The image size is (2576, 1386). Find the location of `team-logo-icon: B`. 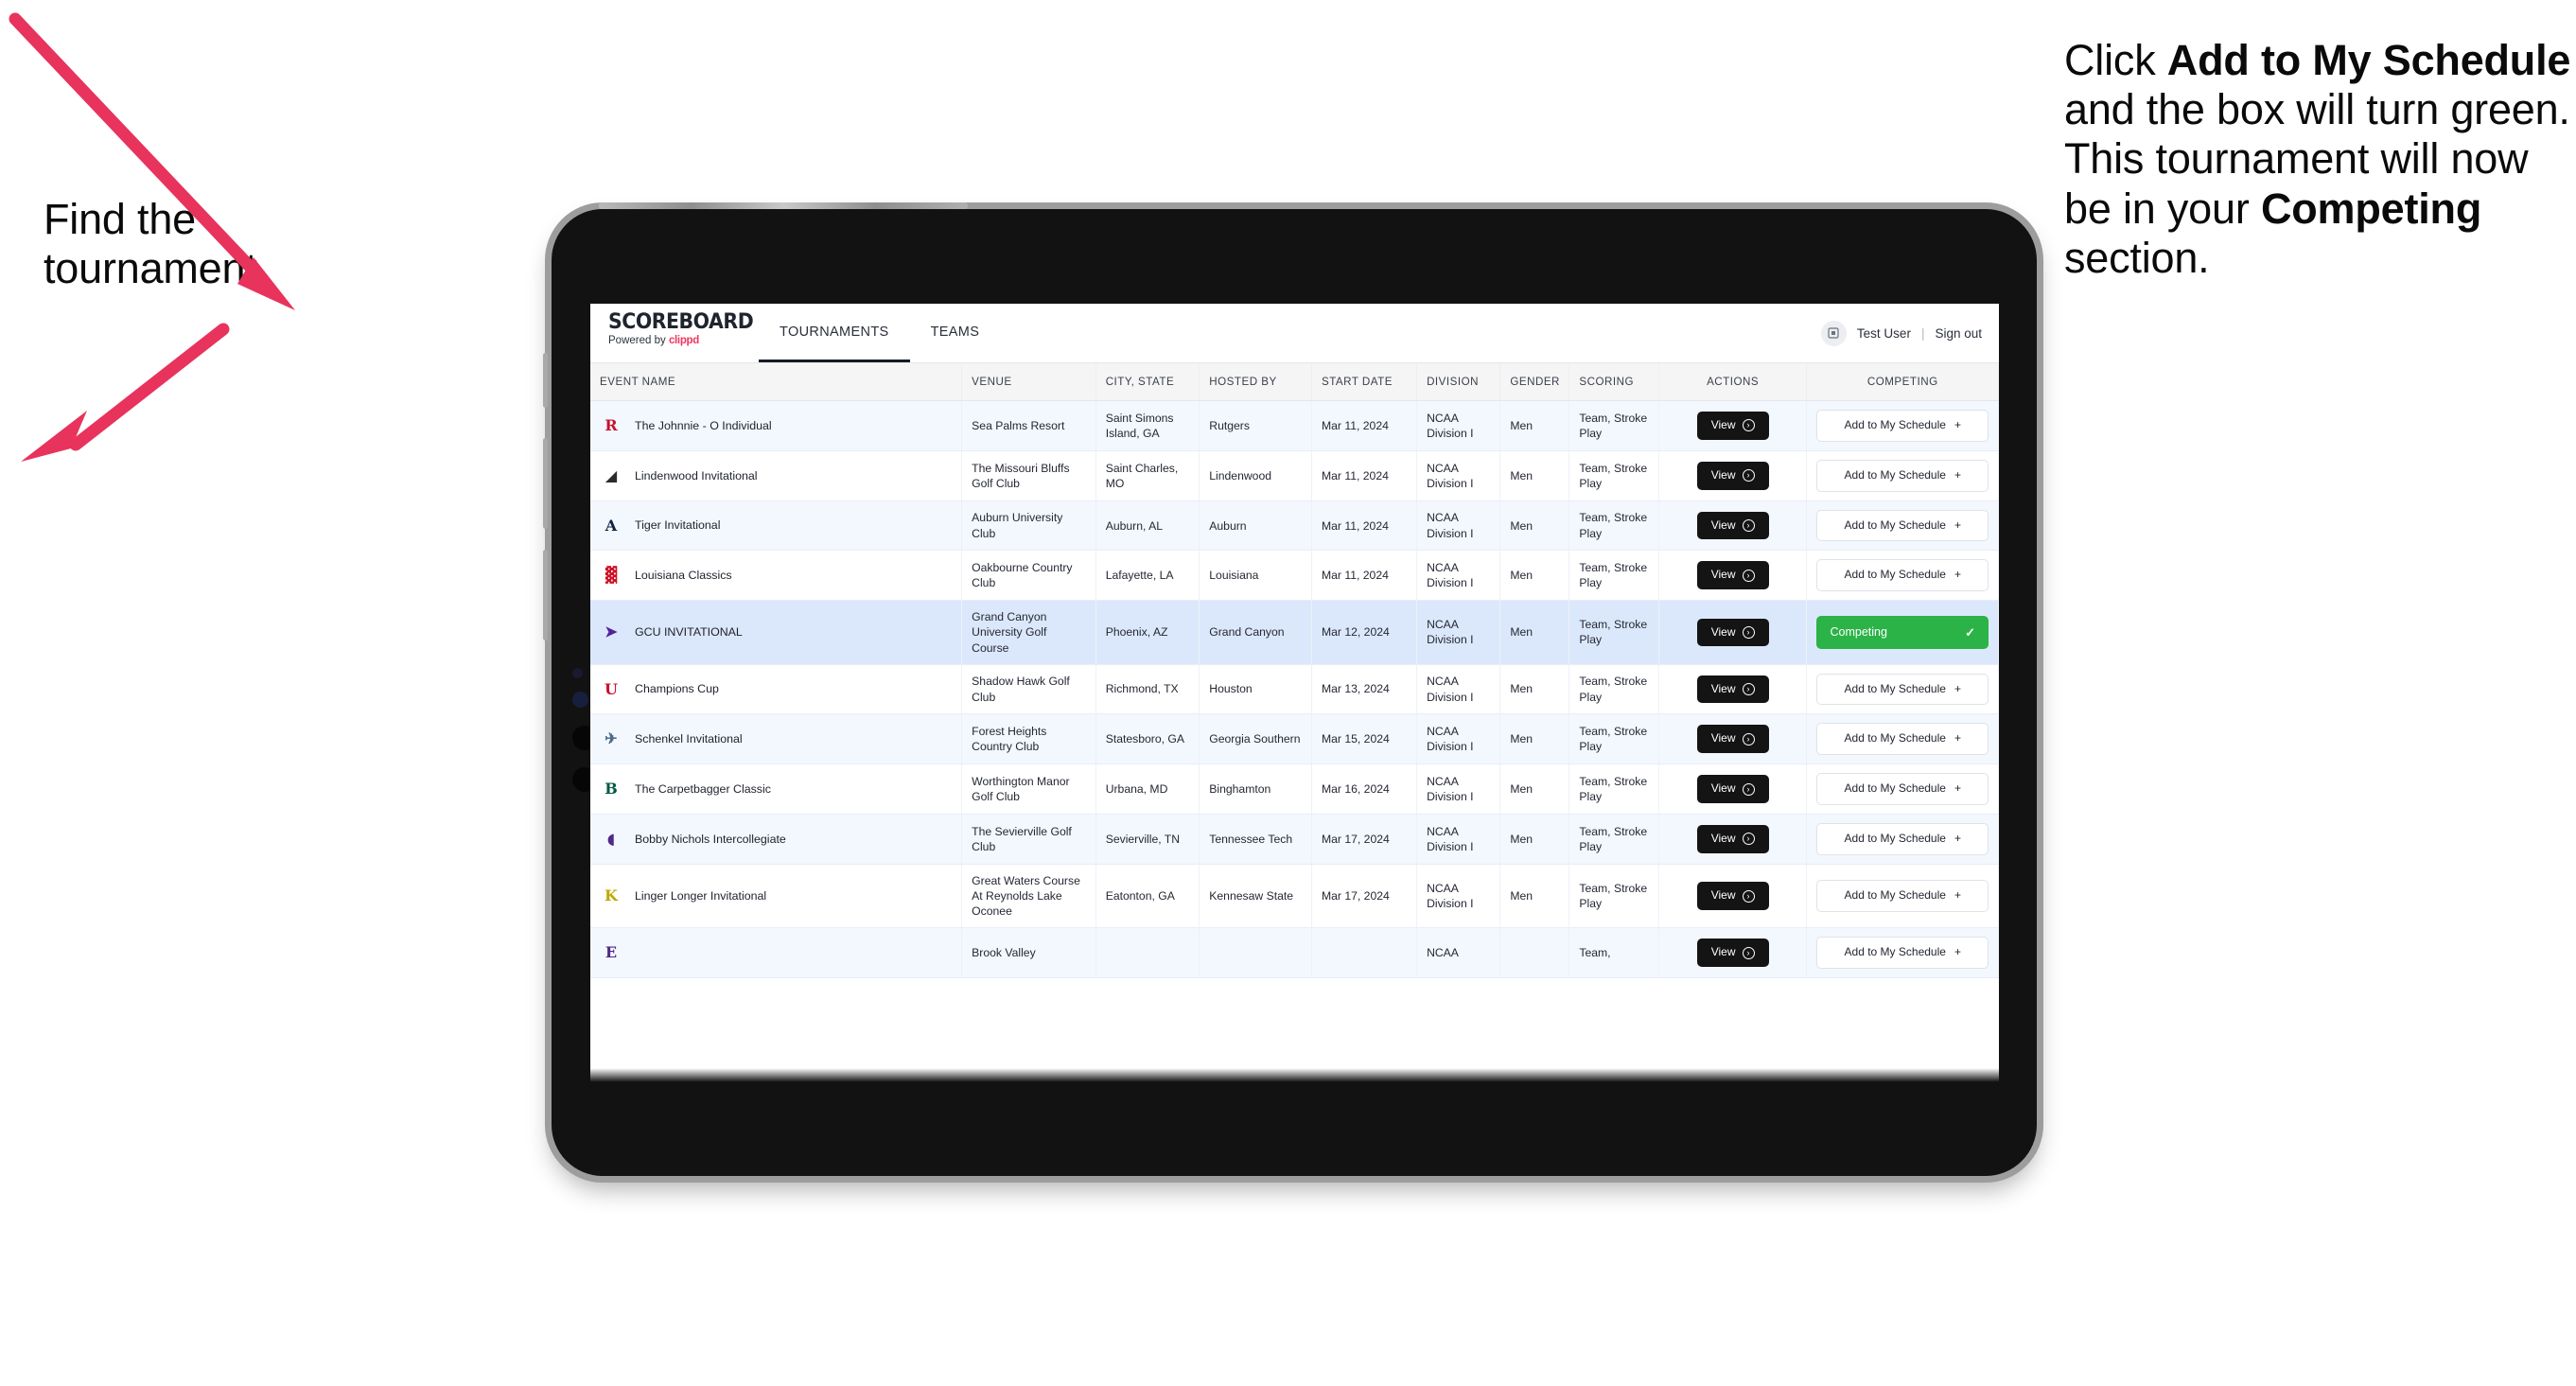

team-logo-icon: B is located at coordinates (611, 789).